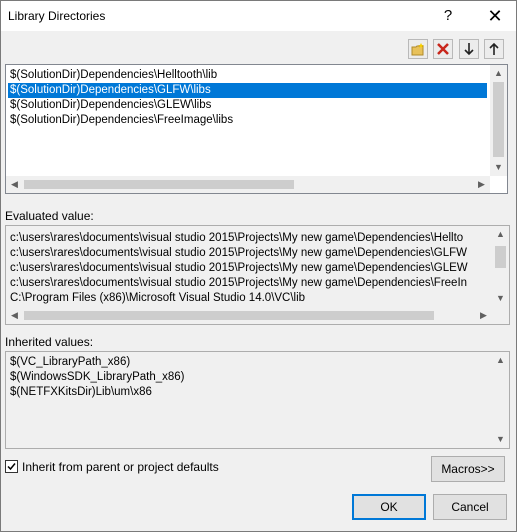 The width and height of the screenshot is (517, 532). I want to click on help-button: ?, so click(448, 16).